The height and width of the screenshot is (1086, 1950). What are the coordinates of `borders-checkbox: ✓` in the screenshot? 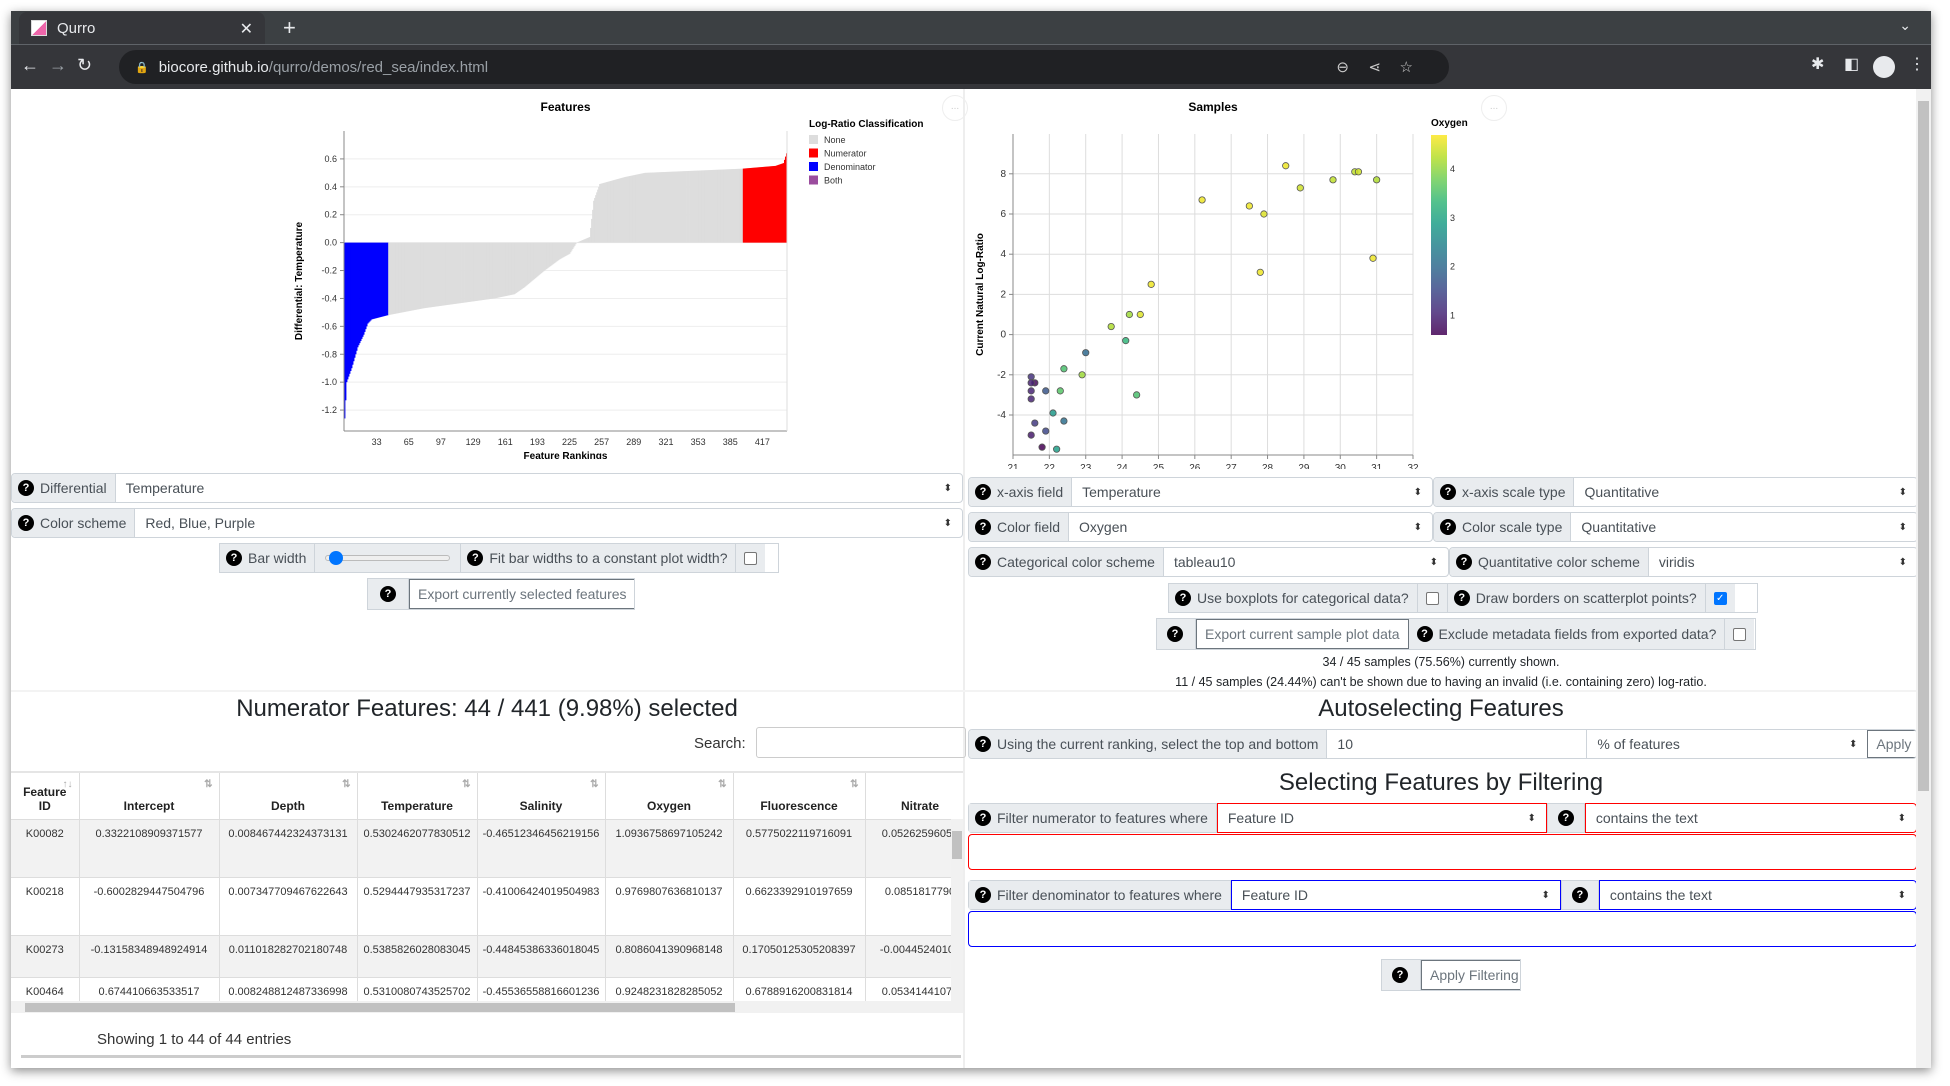 It's located at (1720, 598).